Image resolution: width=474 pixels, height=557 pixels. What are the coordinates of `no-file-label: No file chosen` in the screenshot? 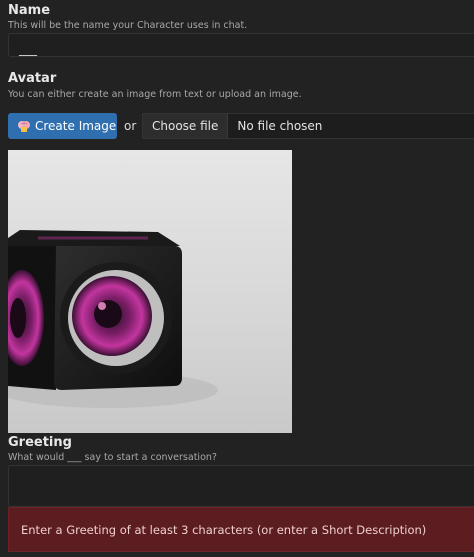 It's located at (280, 126).